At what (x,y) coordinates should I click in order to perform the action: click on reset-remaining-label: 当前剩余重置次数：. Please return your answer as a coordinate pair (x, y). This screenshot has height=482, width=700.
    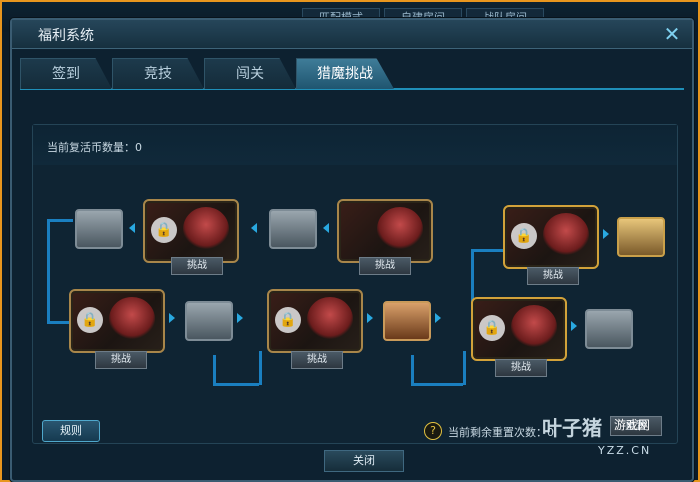
    Looking at the image, I should click on (497, 432).